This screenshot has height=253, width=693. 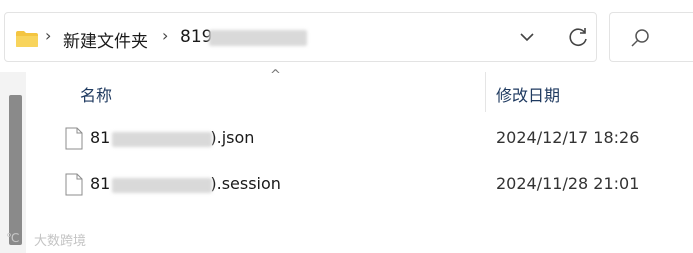 What do you see at coordinates (527, 37) in the screenshot?
I see `chevron-down-icon` at bounding box center [527, 37].